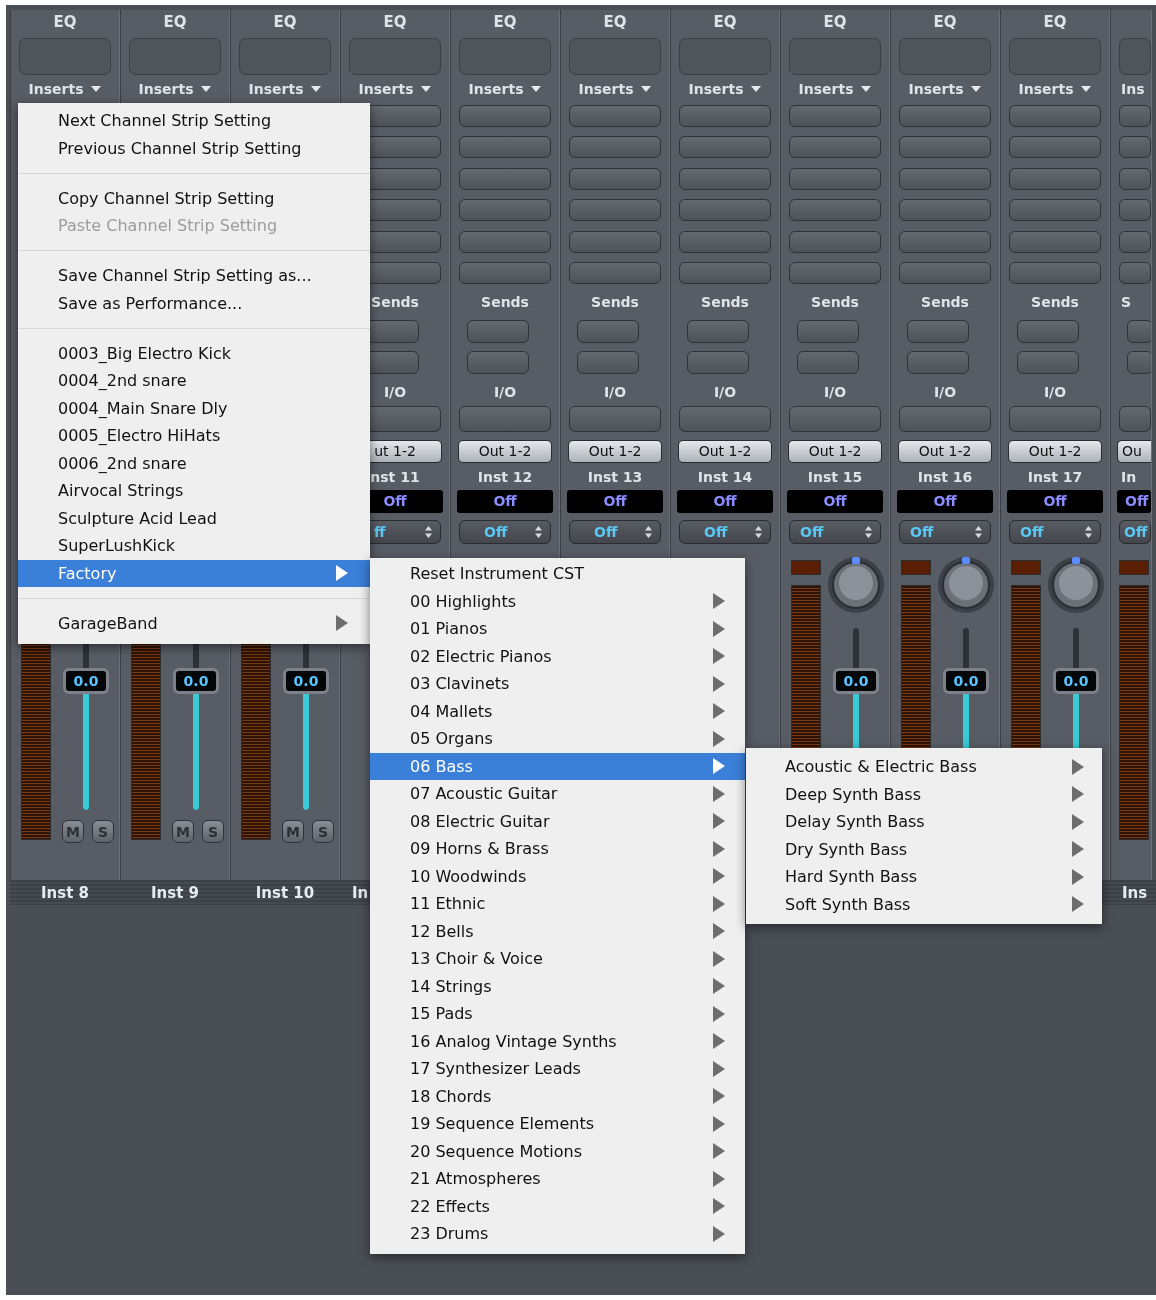 The height and width of the screenshot is (1300, 1156). I want to click on channel-label: Inst 17, so click(1055, 476).